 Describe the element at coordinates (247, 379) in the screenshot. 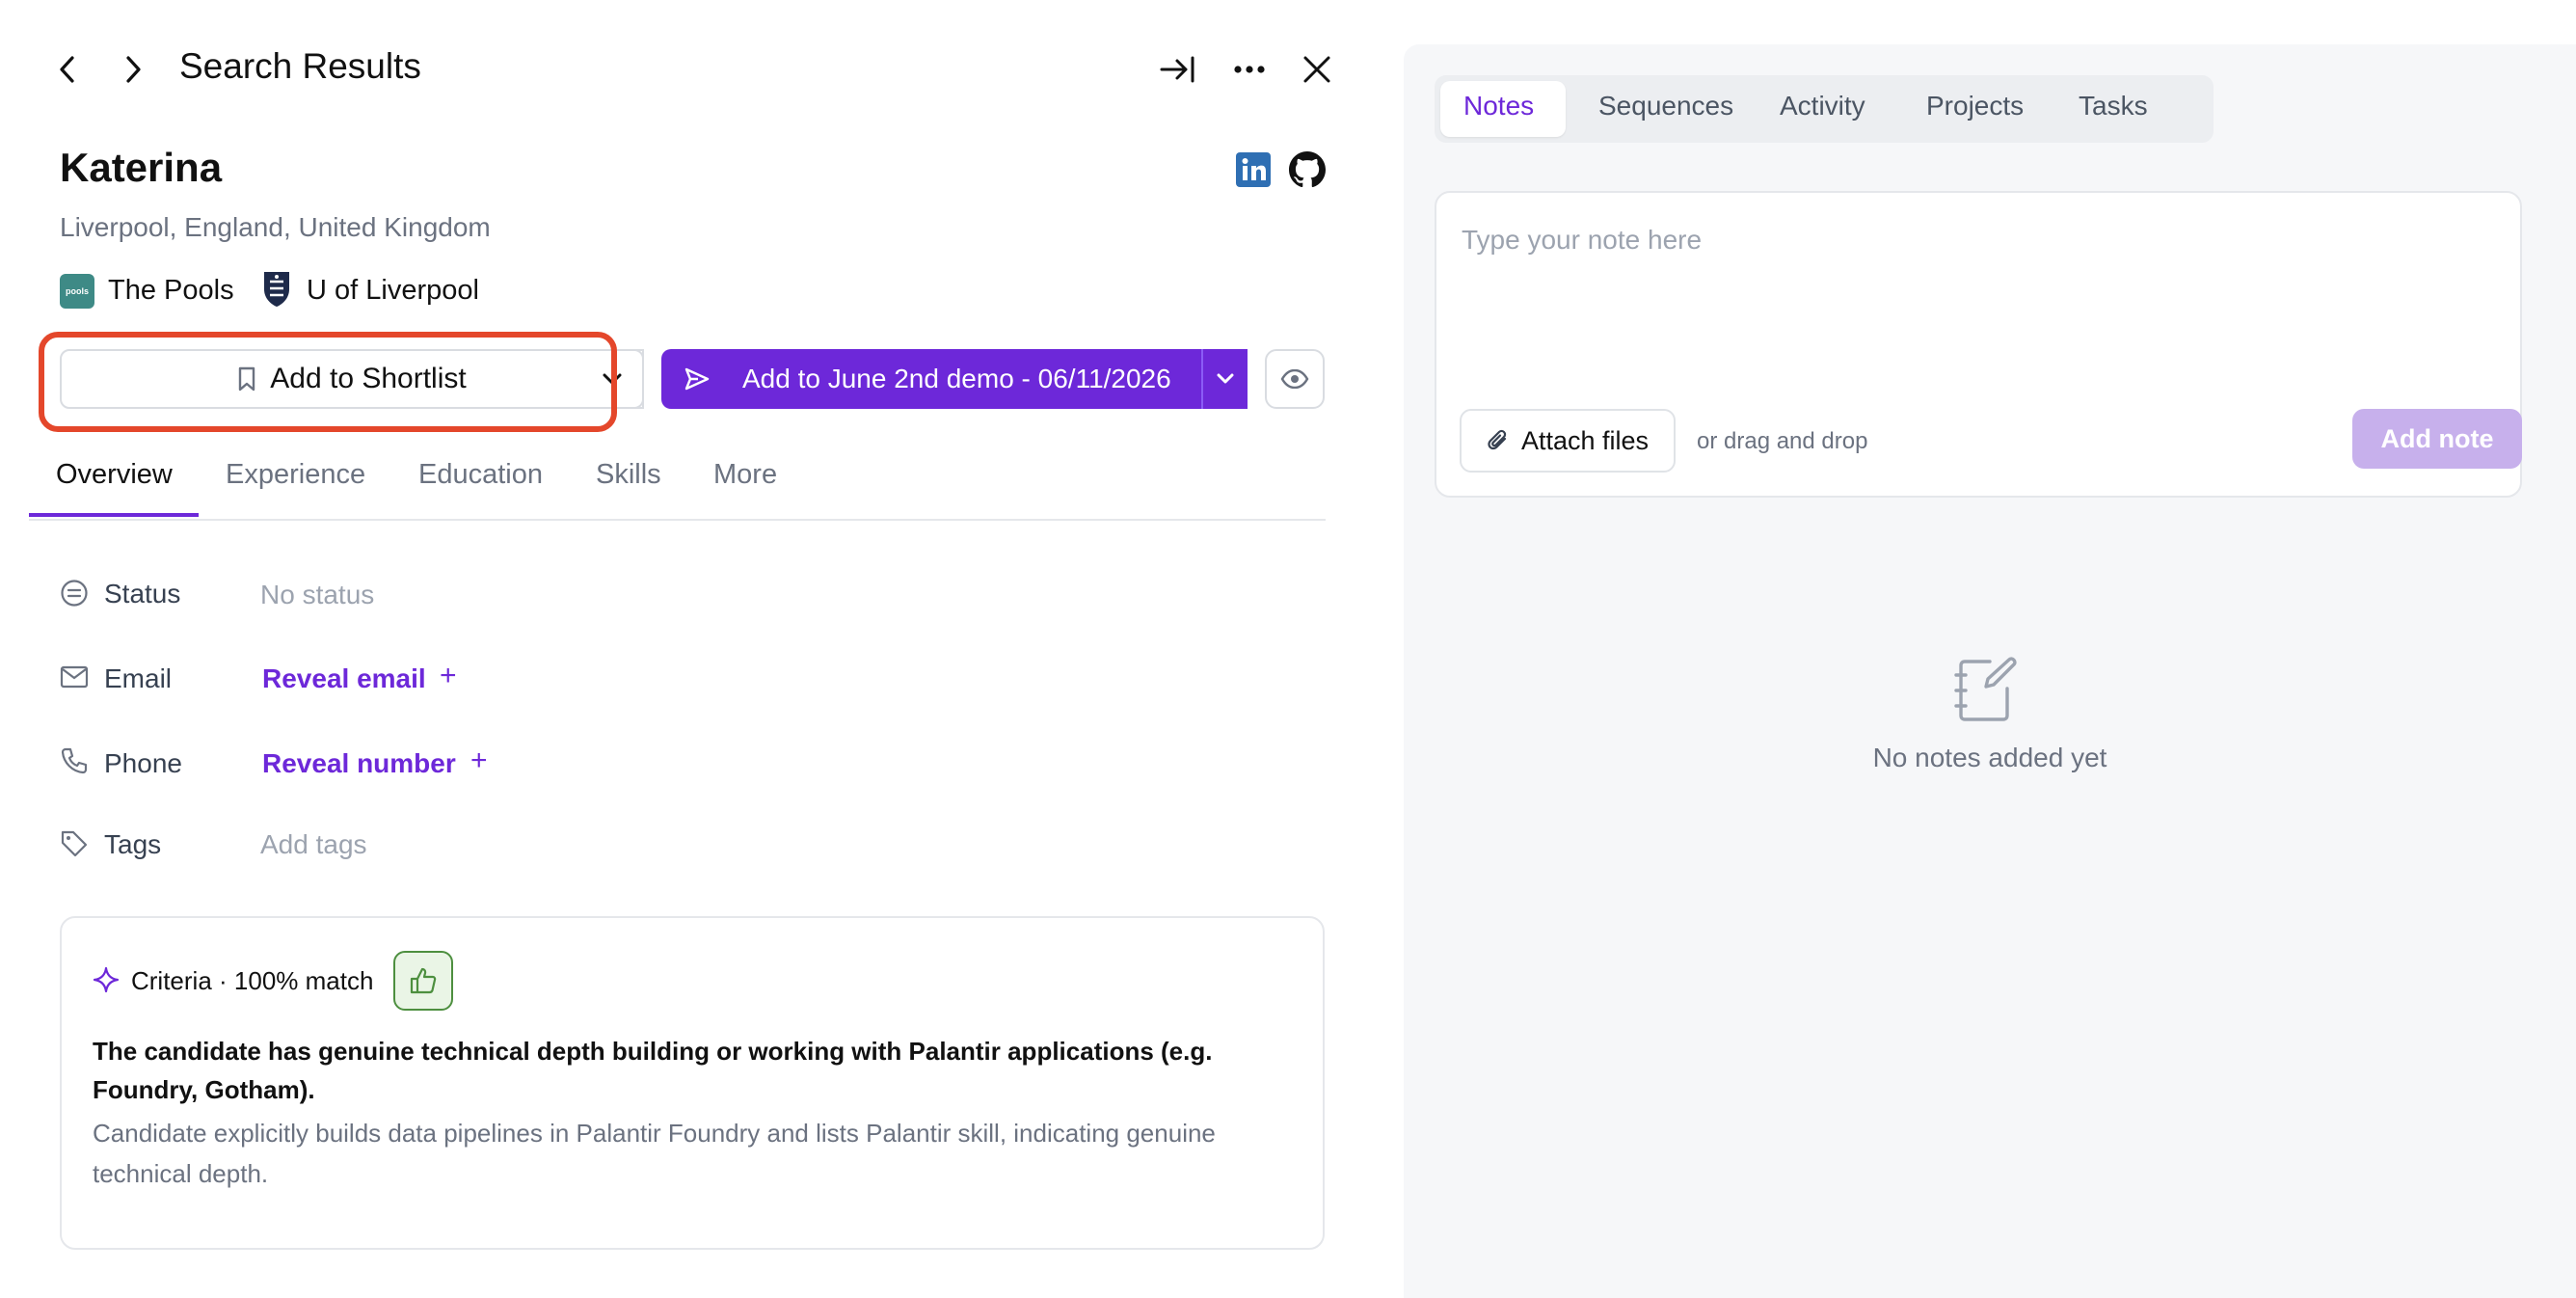

I see `bookmark-icon` at that location.